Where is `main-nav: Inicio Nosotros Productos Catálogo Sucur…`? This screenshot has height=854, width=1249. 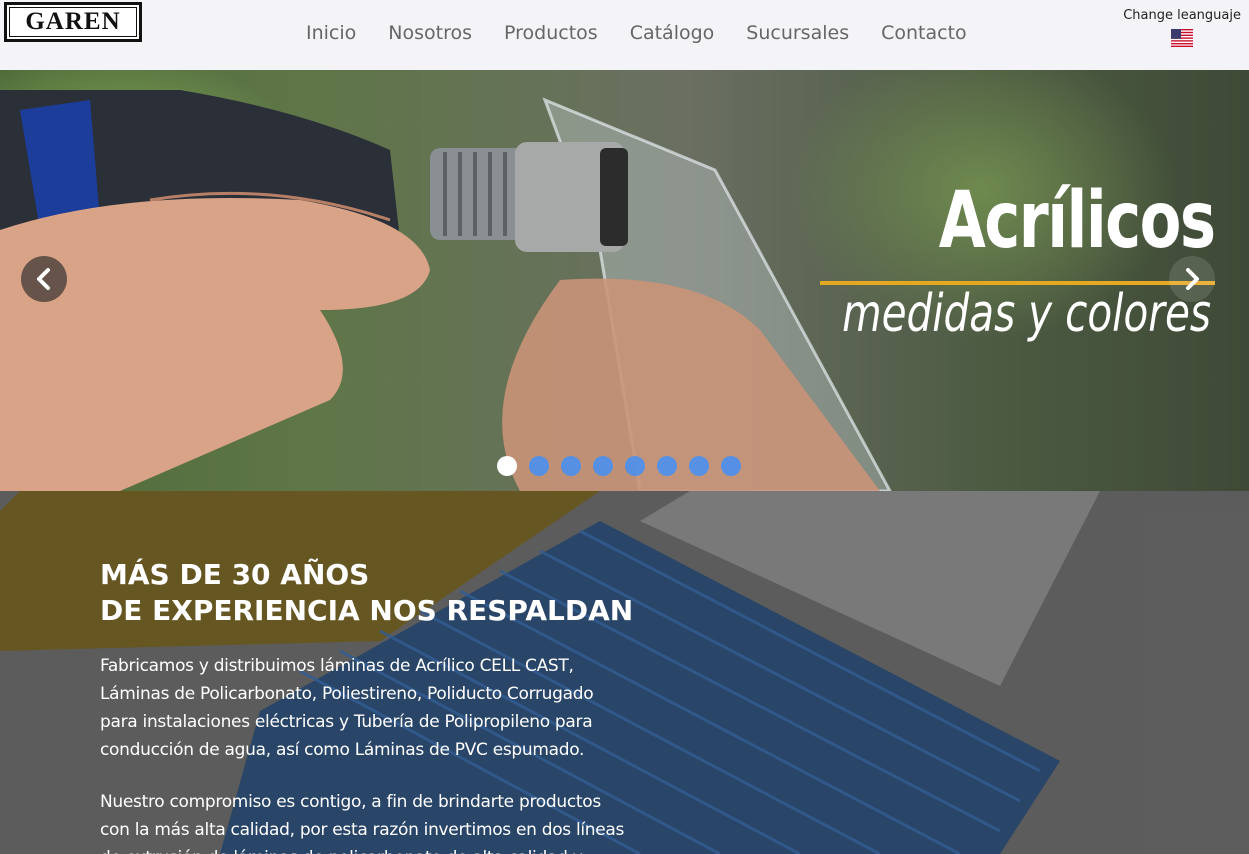
main-nav: Inicio Nosotros Productos Catálogo Sucur… is located at coordinates (636, 33).